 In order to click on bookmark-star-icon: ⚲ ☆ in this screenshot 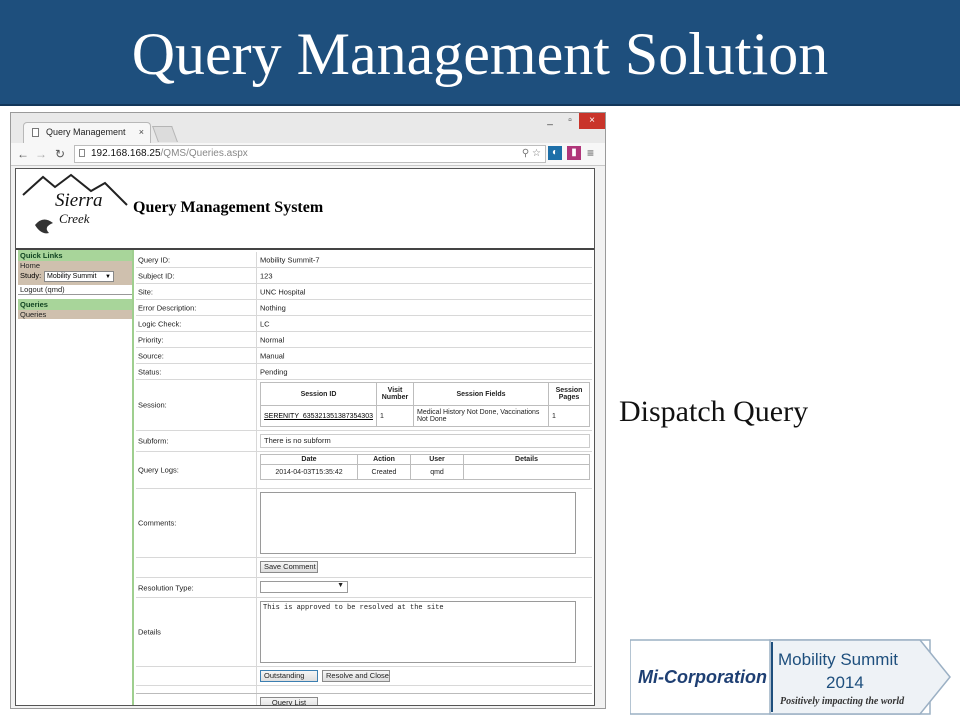, I will do `click(531, 154)`.